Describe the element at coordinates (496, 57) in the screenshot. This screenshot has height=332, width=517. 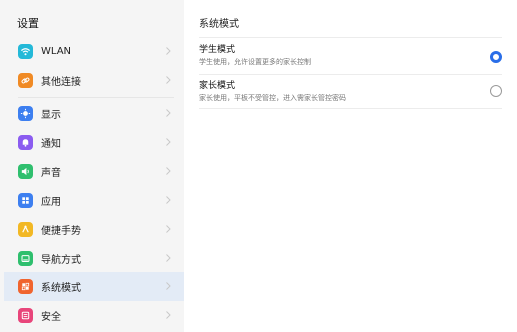
I see `student-mode-radio` at that location.